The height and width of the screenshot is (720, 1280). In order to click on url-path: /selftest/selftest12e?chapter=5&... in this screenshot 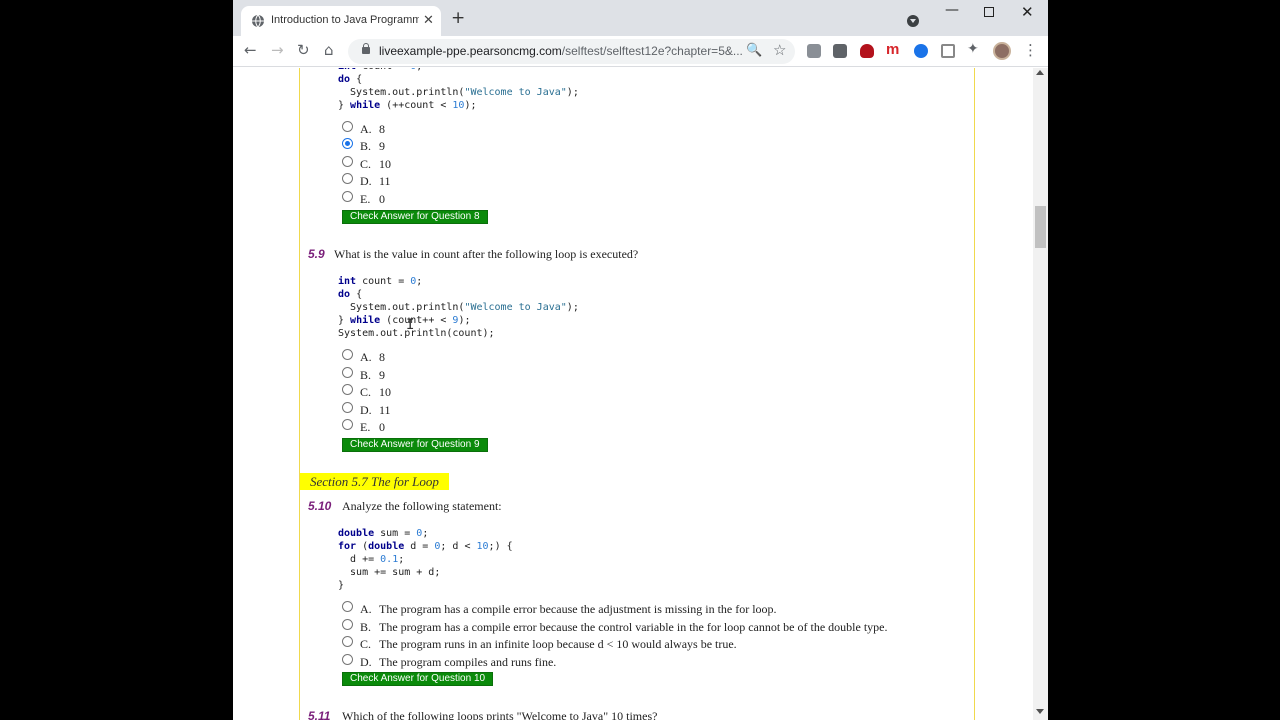, I will do `click(652, 51)`.